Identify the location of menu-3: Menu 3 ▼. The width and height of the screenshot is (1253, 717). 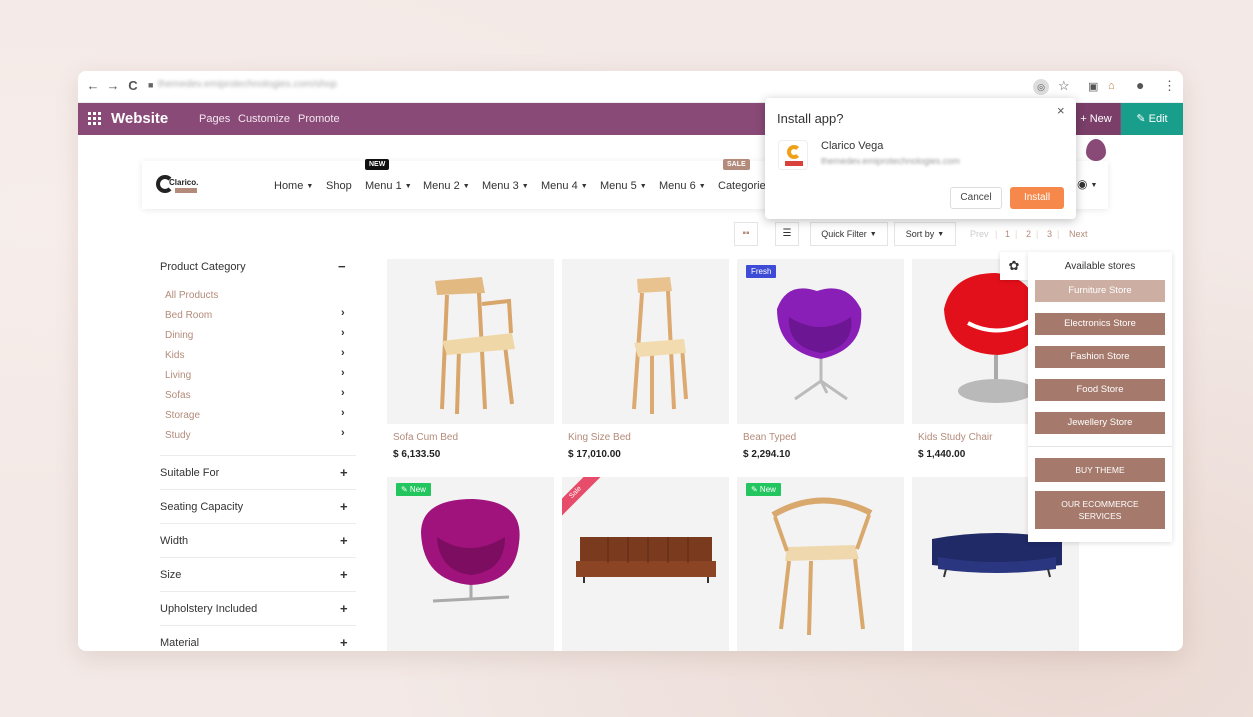
(505, 186).